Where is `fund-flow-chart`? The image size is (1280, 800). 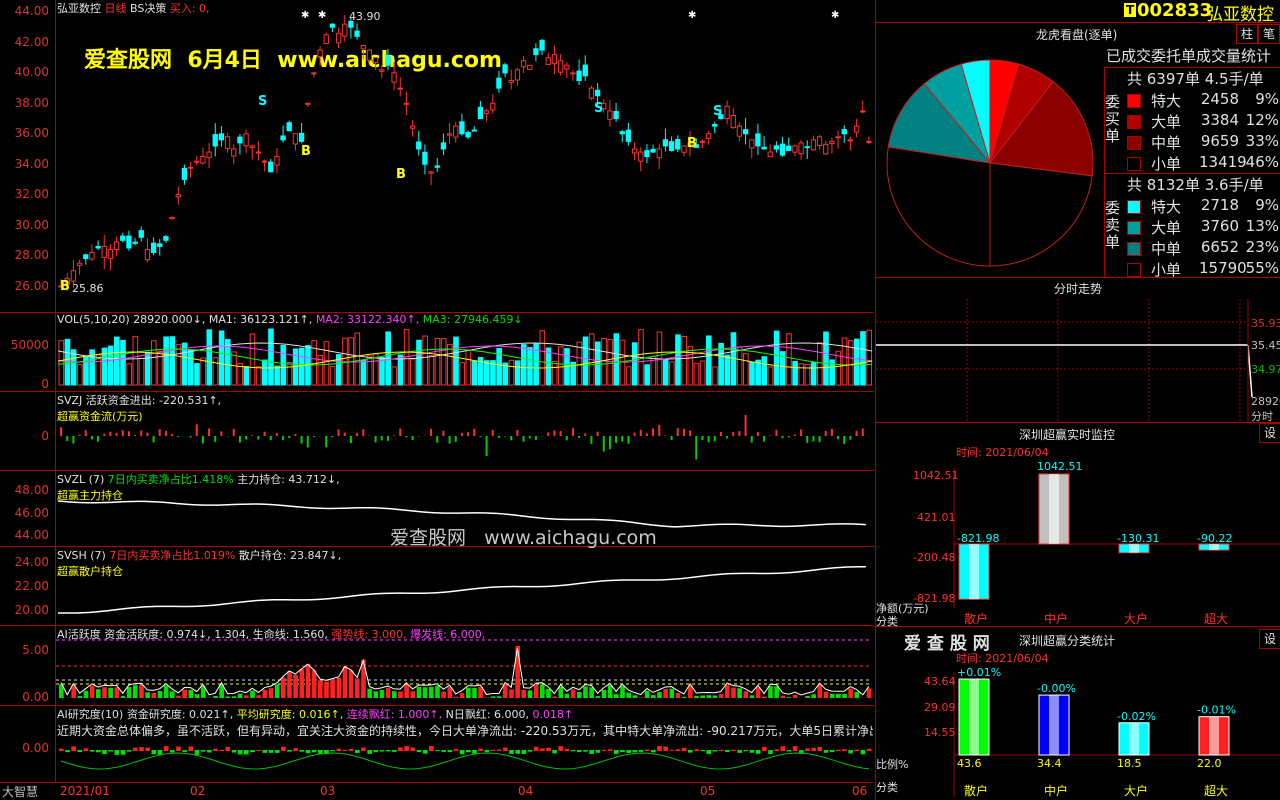 fund-flow-chart is located at coordinates (465, 431).